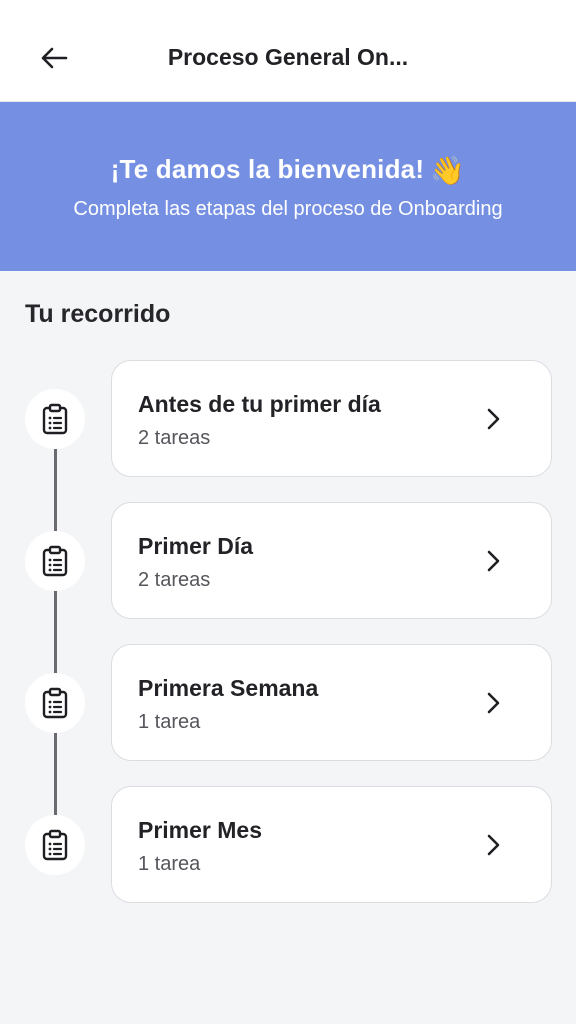 The height and width of the screenshot is (1024, 576). Describe the element at coordinates (55, 632) in the screenshot. I see `timeline-connector` at that location.